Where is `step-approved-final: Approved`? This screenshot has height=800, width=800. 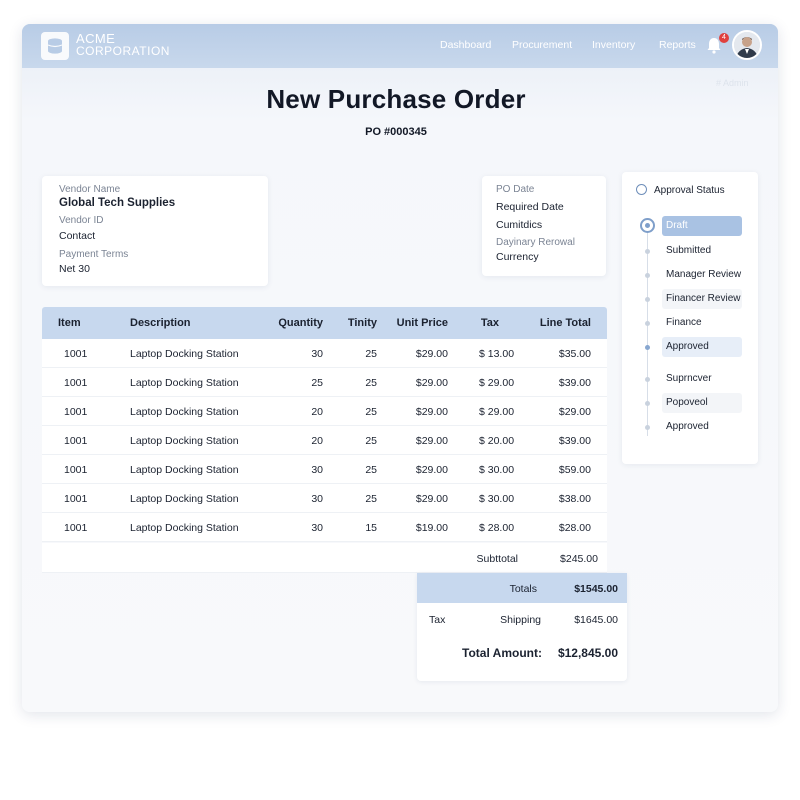
step-approved-final: Approved is located at coordinates (702, 427).